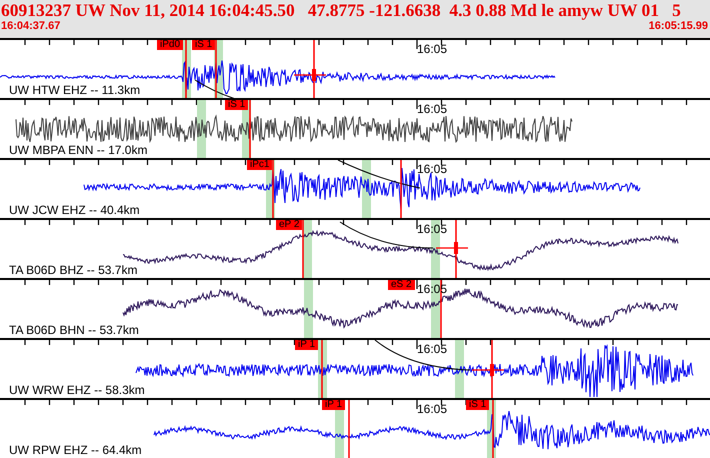  What do you see at coordinates (77, 390) in the screenshot?
I see `station-label: UW WRW EHZ -- 58.3km` at bounding box center [77, 390].